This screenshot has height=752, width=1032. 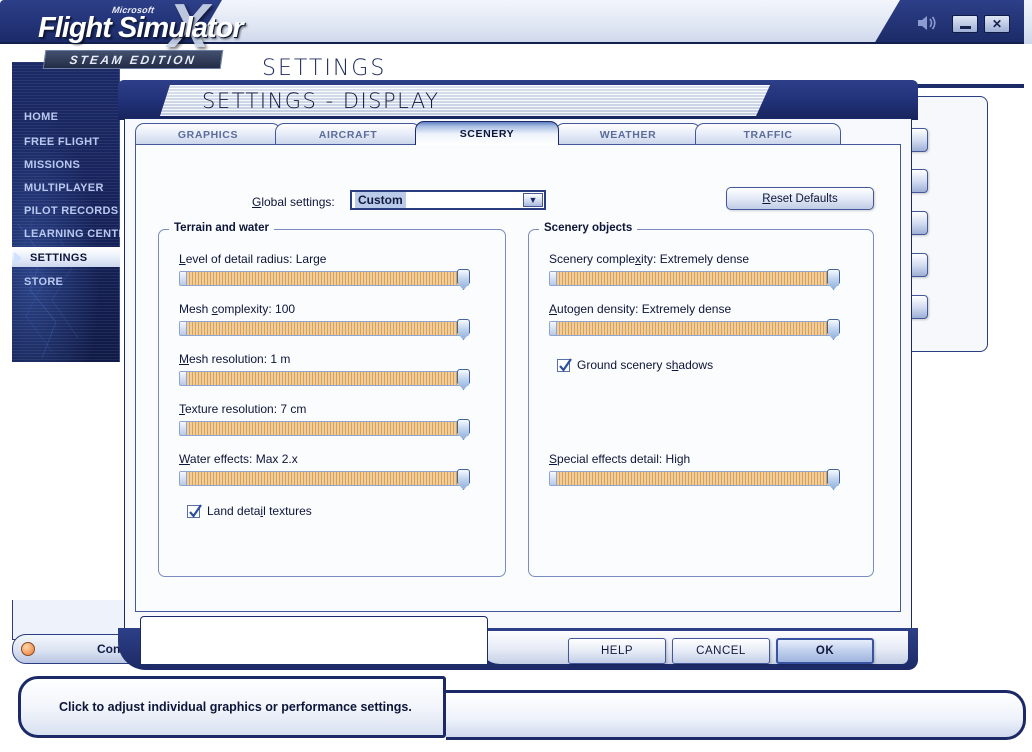 I want to click on text: esh resolution: 1 m, so click(x=240, y=359).